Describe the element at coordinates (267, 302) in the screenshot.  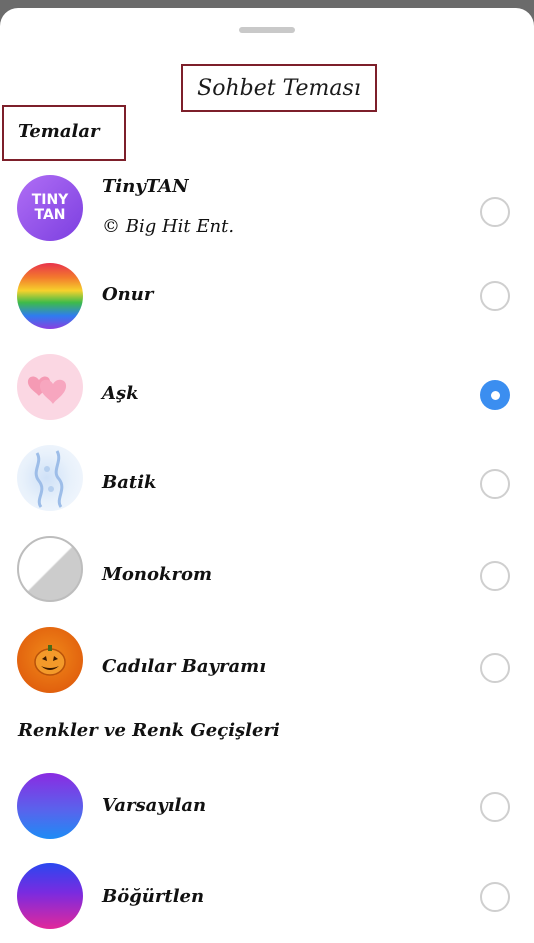
I see `theme-row-onur: Onur` at that location.